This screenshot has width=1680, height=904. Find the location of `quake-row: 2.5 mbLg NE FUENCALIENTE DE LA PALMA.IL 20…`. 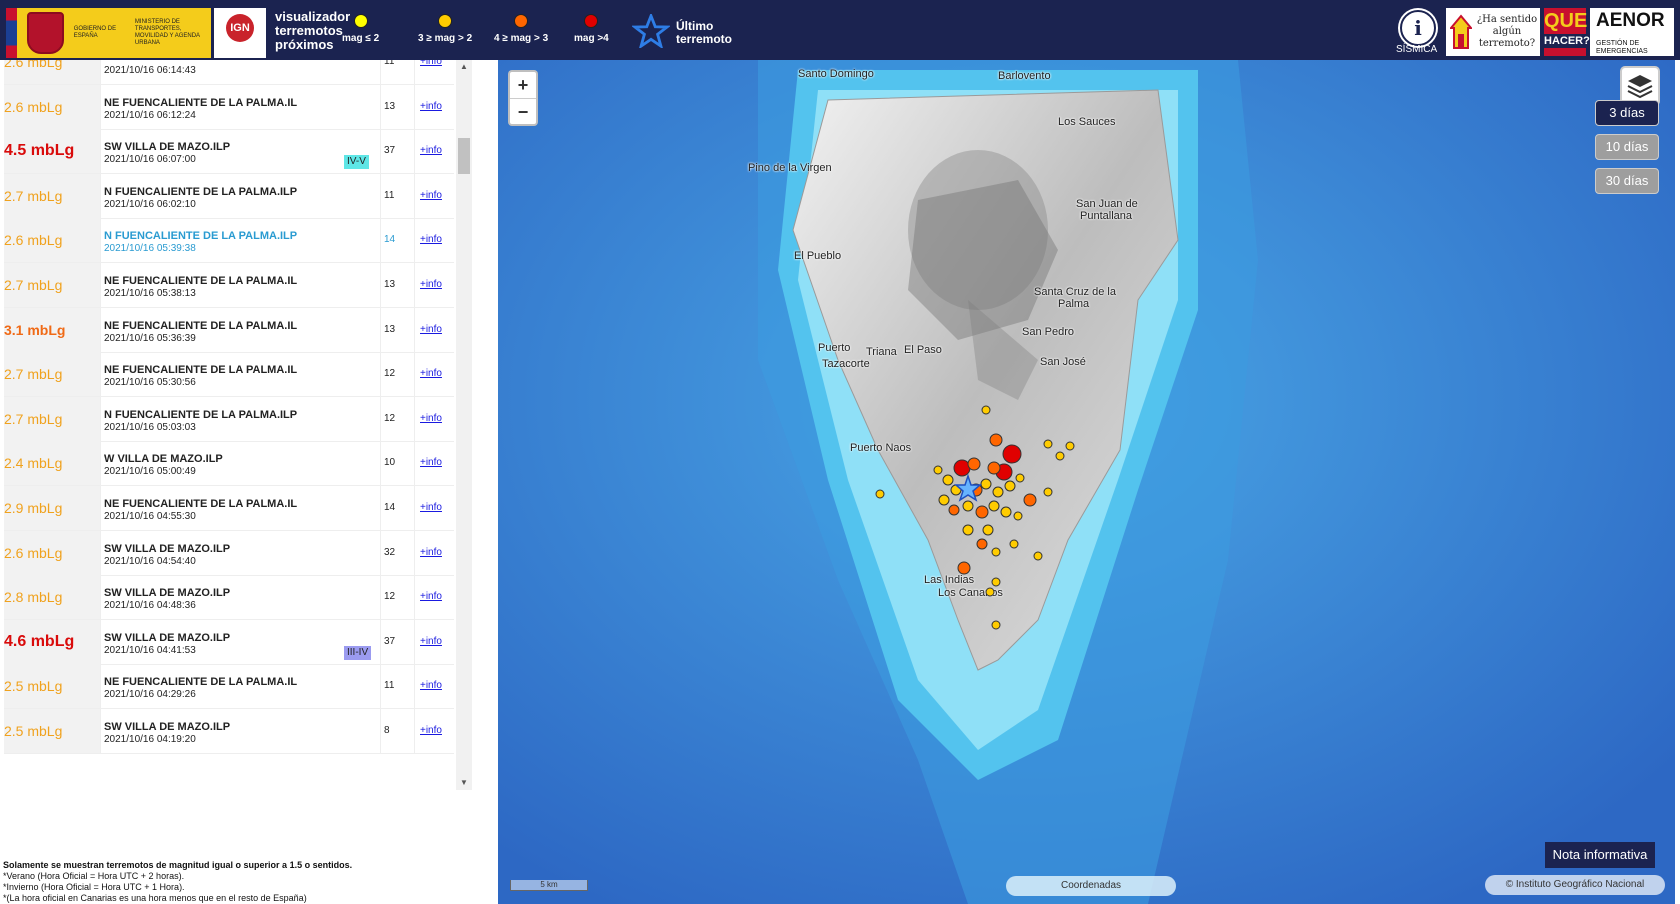

quake-row: 2.5 mbLg NE FUENCALIENTE DE LA PALMA.IL 20… is located at coordinates (229, 687).